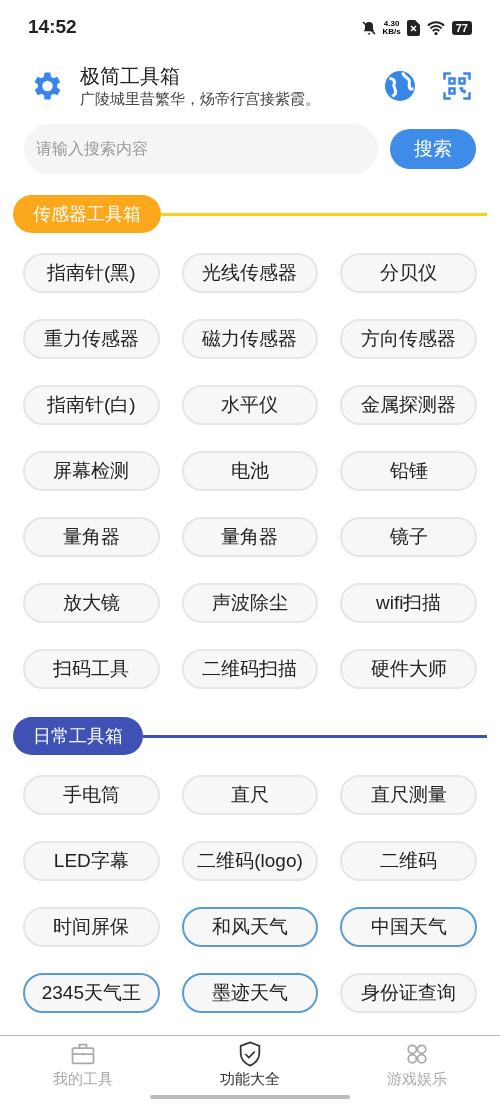  What do you see at coordinates (391, 23) in the screenshot?
I see `network-speed: 4.30` at bounding box center [391, 23].